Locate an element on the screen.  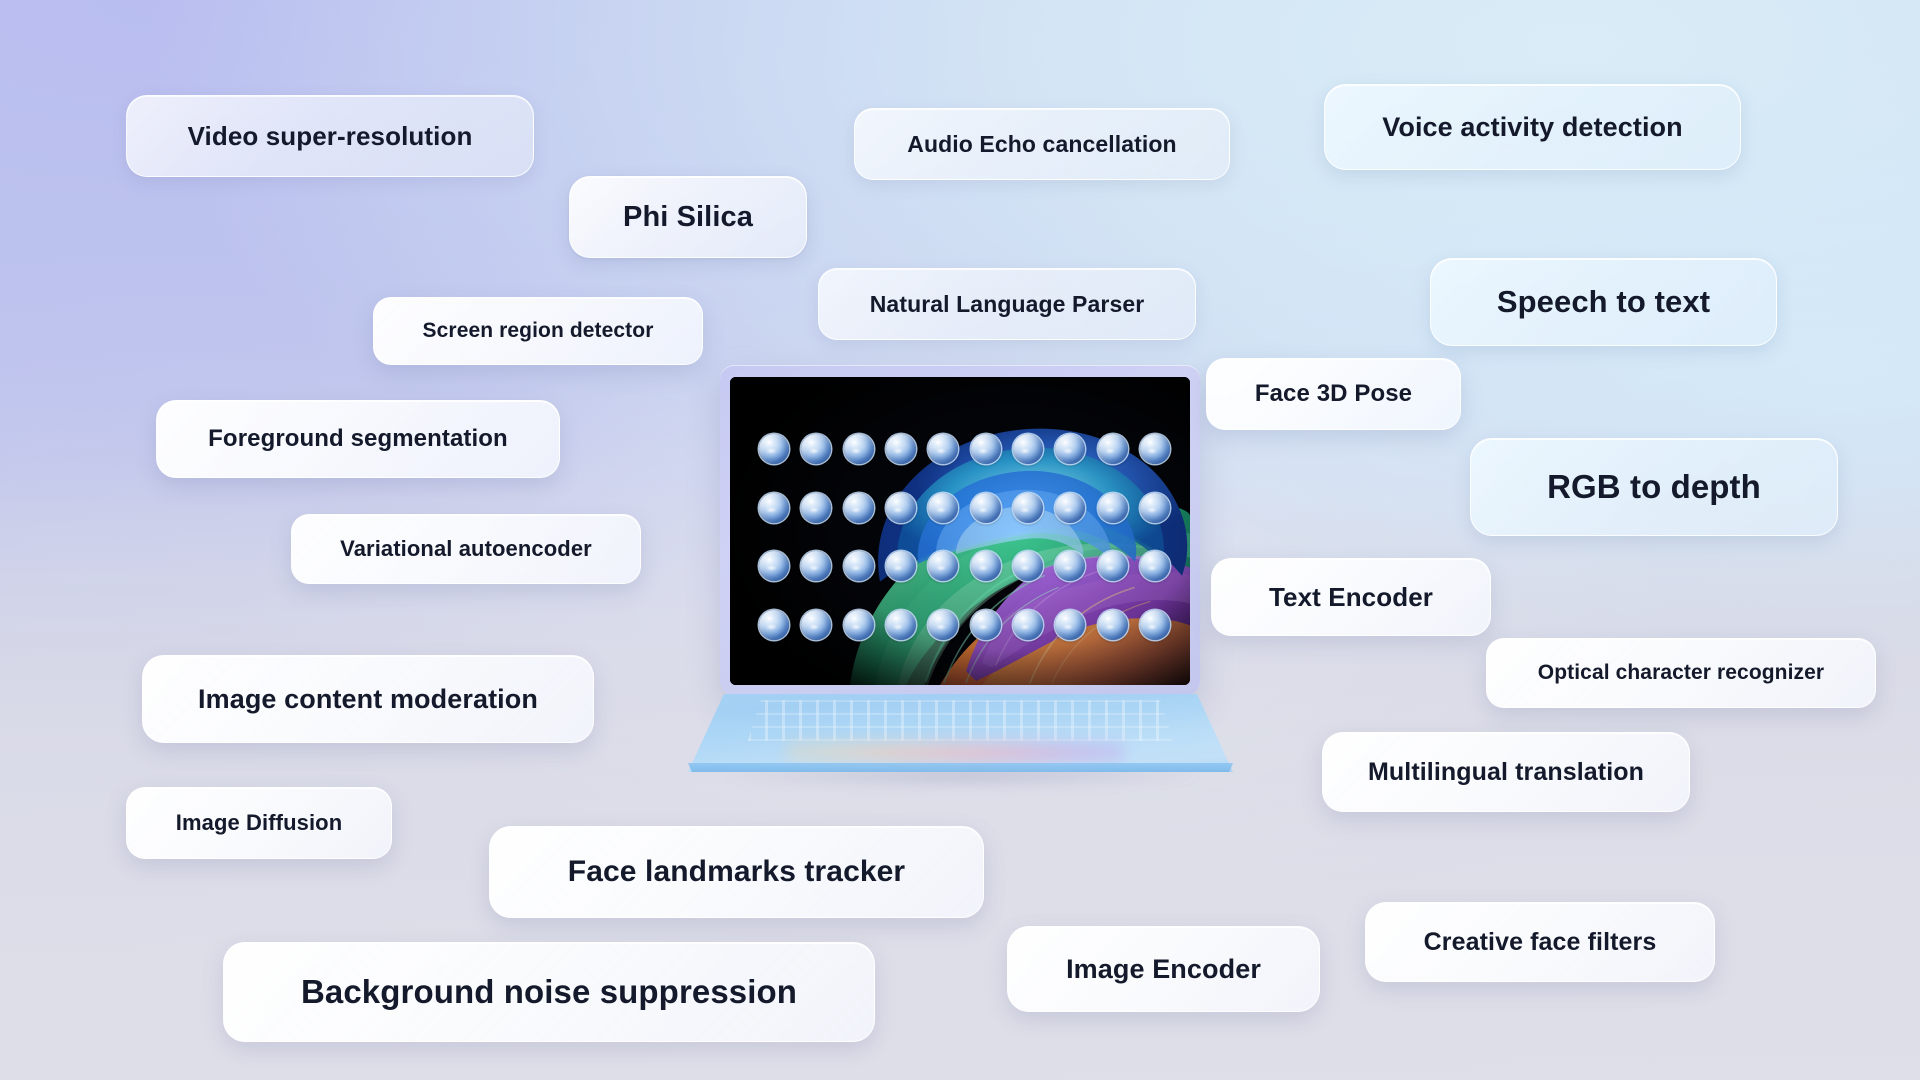
capability-pill-label: Natural Language Parser is located at coordinates (1007, 303).